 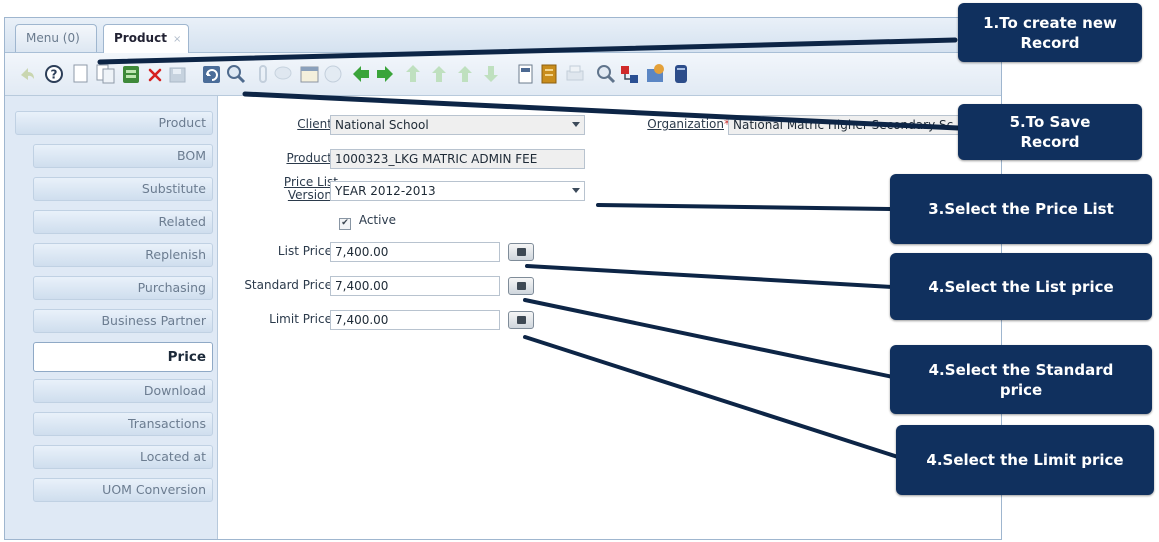 I want to click on list-price-calculator-button, so click(x=521, y=252).